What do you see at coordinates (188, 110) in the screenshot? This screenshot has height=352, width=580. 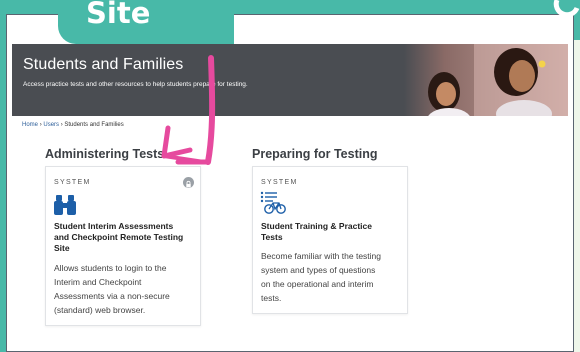 I see `pink-arrow-annotation` at bounding box center [188, 110].